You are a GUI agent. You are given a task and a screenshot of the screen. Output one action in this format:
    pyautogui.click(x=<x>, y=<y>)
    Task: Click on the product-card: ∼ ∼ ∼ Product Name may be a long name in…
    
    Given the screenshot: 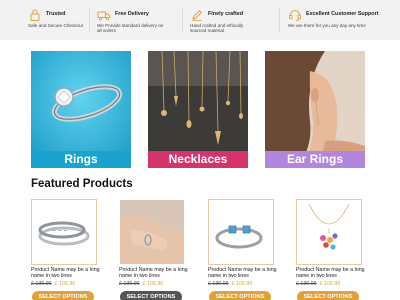 What is the action you would take?
    pyautogui.click(x=65, y=249)
    